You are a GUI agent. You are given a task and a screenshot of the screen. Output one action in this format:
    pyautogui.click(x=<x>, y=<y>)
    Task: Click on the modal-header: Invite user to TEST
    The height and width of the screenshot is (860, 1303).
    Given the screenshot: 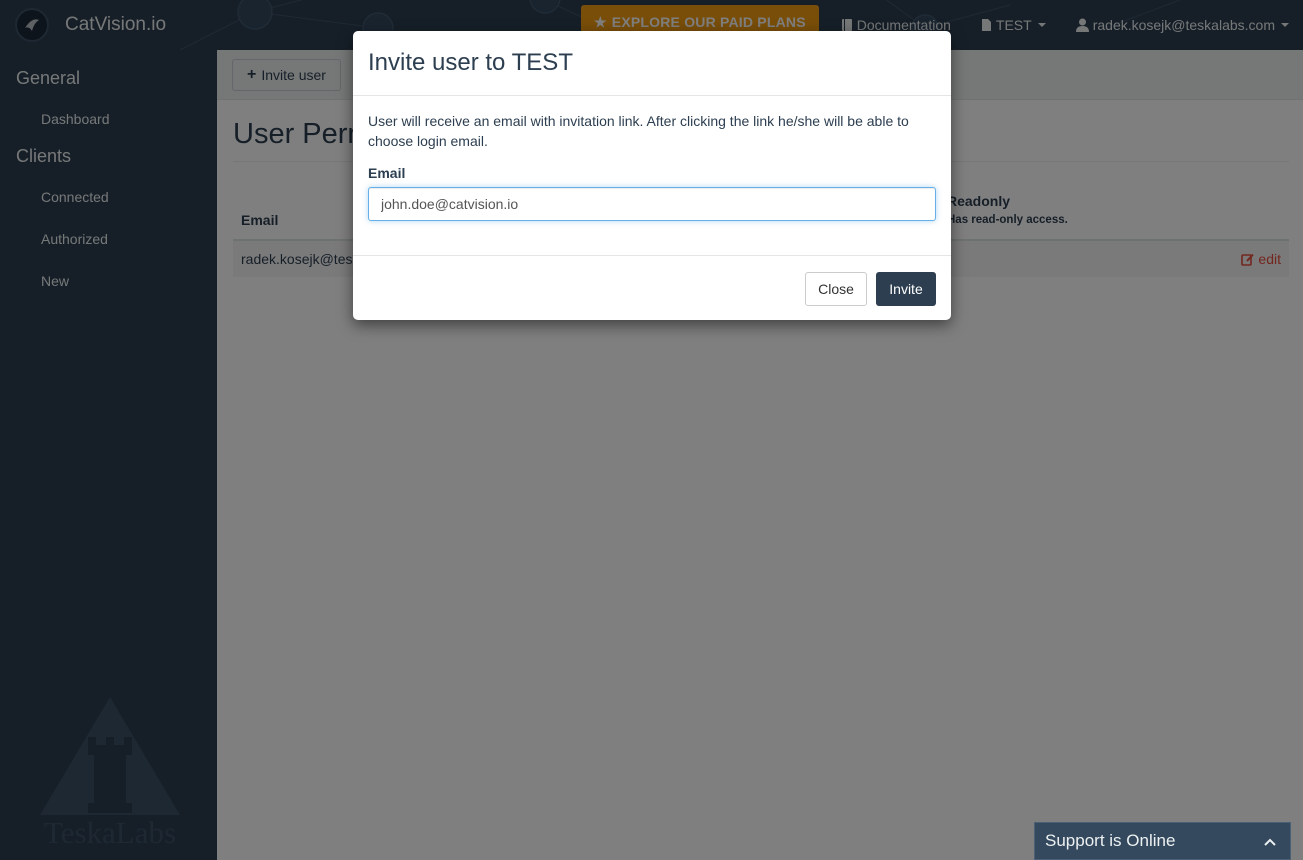 What is the action you would take?
    pyautogui.click(x=652, y=63)
    